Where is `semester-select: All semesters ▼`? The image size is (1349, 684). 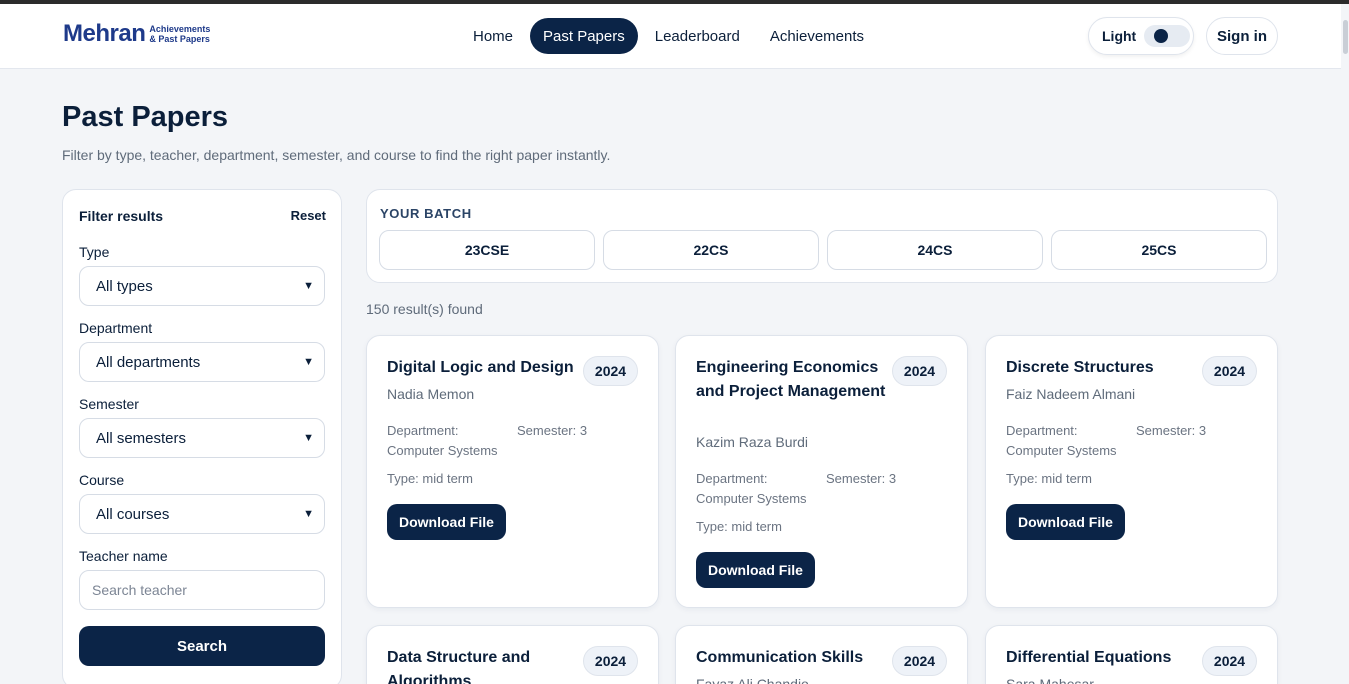 semester-select: All semesters ▼ is located at coordinates (202, 438).